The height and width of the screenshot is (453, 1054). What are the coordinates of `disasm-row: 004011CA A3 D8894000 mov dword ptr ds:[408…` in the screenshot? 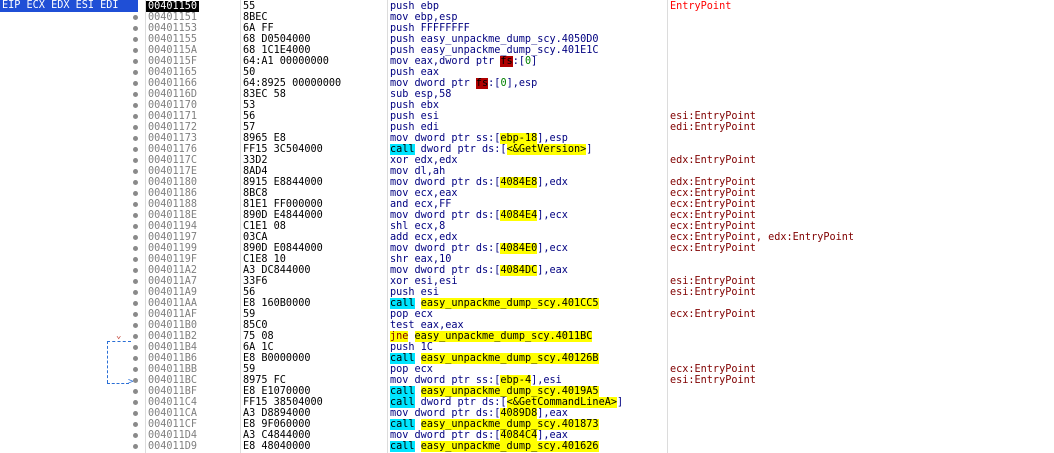 It's located at (527, 413).